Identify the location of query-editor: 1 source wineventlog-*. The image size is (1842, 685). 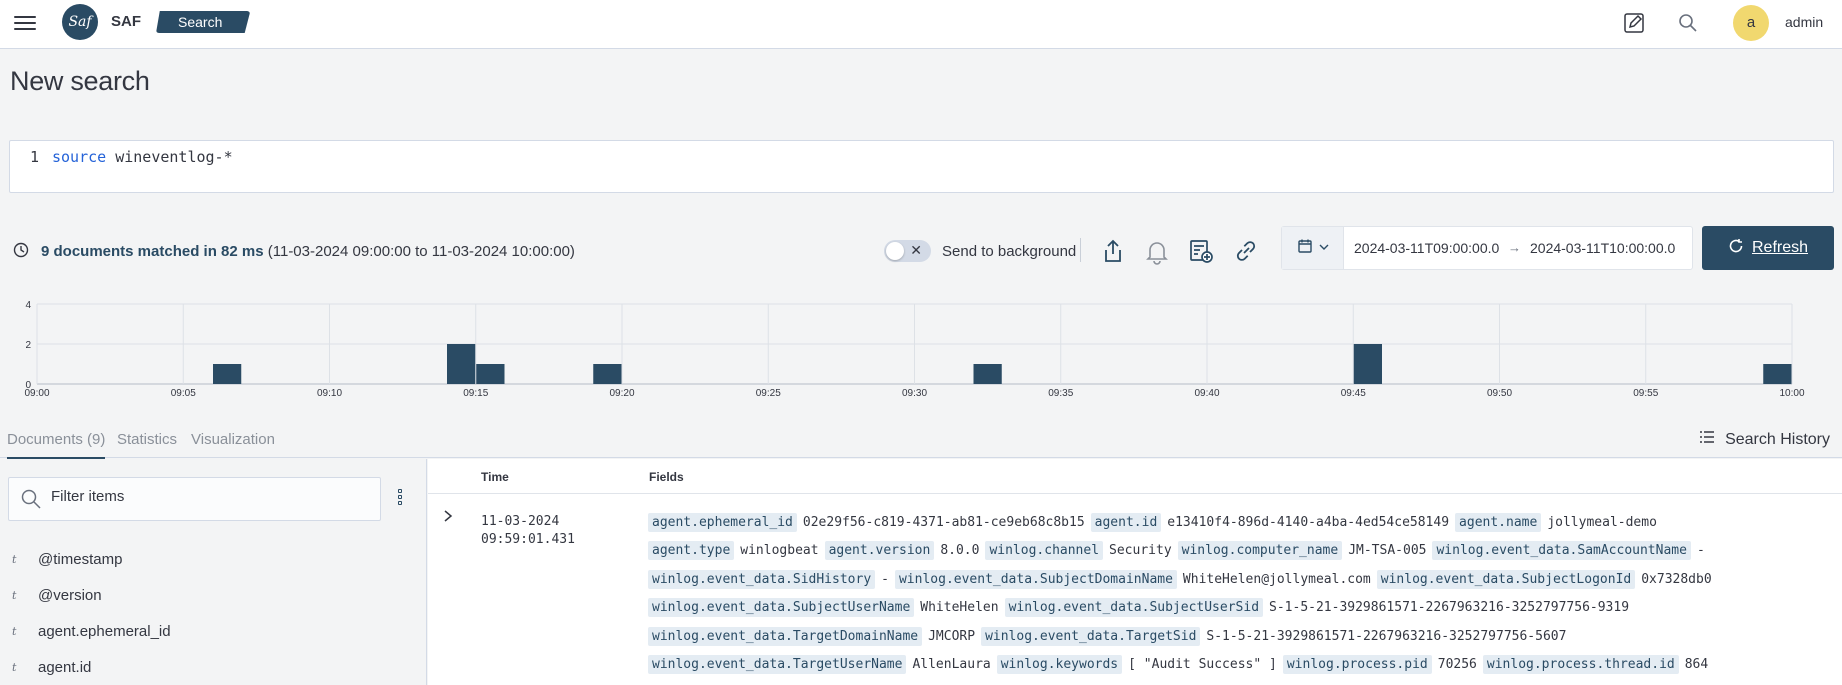
(921, 166).